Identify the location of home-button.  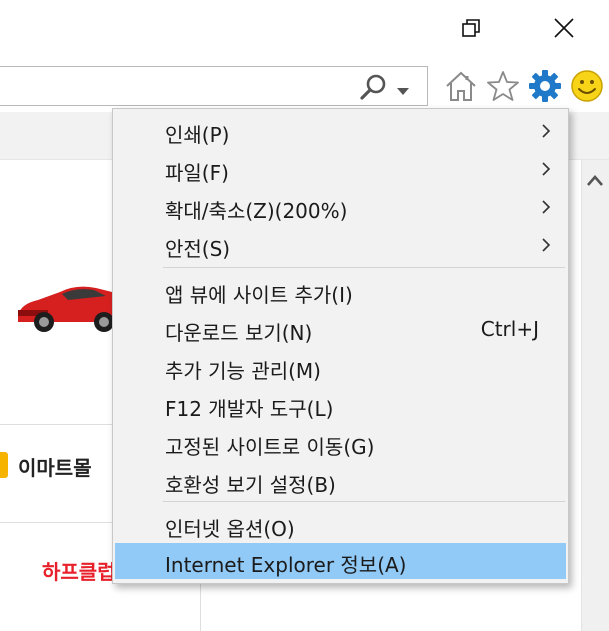
(461, 86).